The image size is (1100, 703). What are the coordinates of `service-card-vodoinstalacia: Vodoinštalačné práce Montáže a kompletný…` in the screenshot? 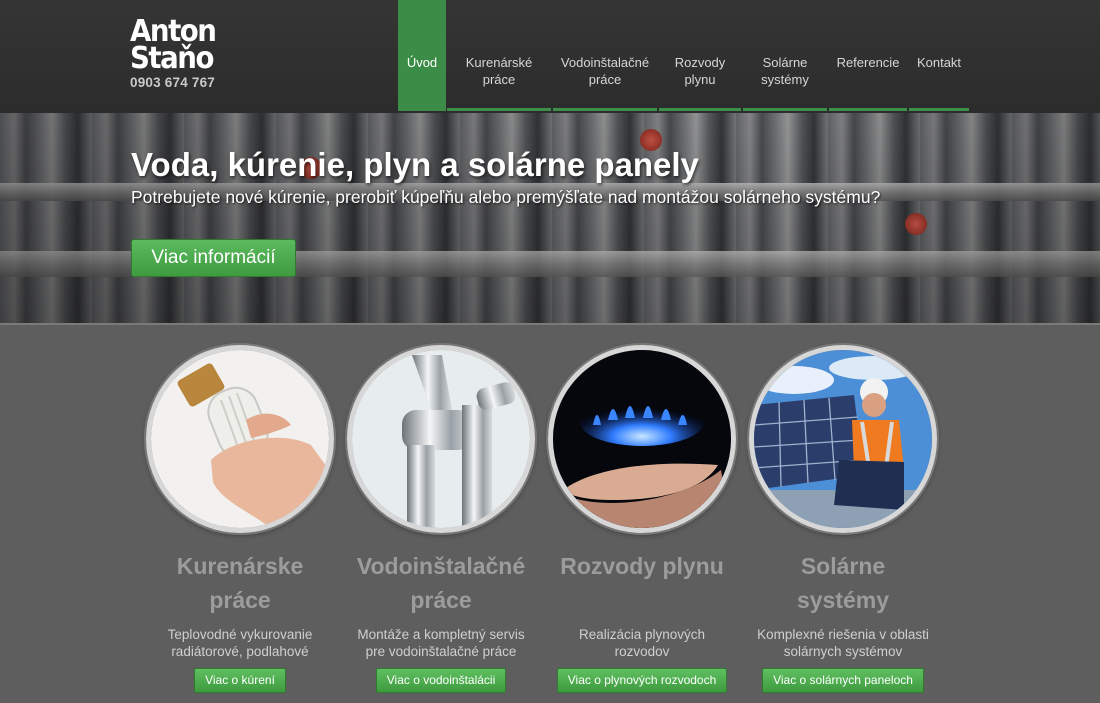 It's located at (441, 519).